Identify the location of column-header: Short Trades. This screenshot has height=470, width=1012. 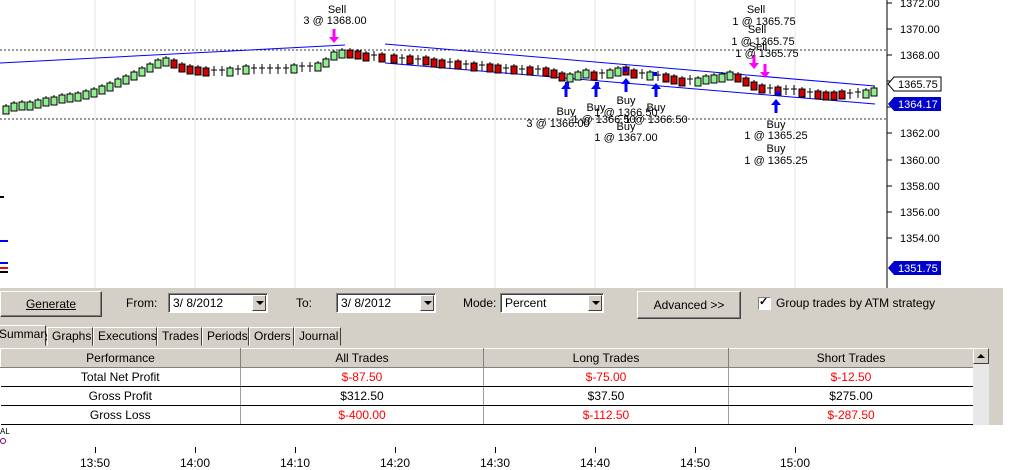
(851, 358).